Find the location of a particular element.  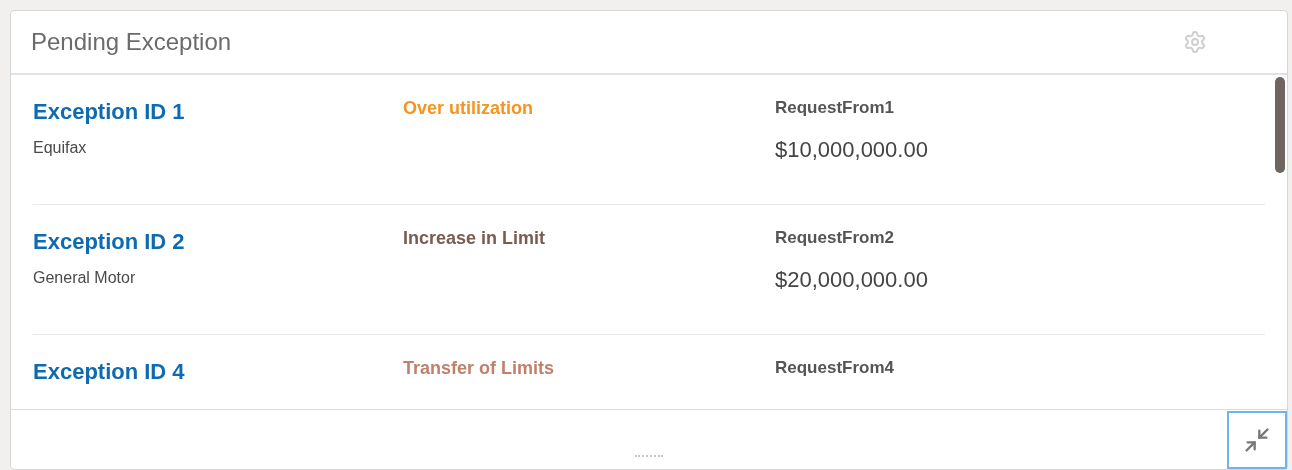

company-name: General Motor is located at coordinates (85, 278).